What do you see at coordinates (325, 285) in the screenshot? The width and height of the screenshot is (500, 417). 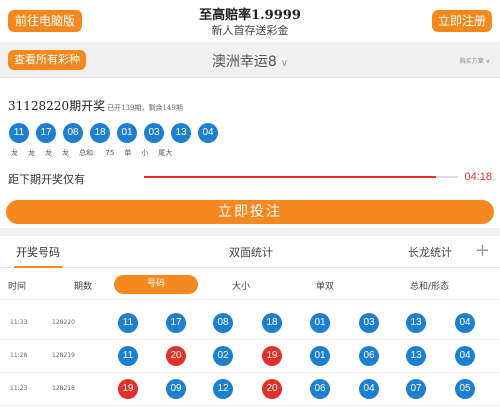 I see `subtab-odd-even: 单双` at bounding box center [325, 285].